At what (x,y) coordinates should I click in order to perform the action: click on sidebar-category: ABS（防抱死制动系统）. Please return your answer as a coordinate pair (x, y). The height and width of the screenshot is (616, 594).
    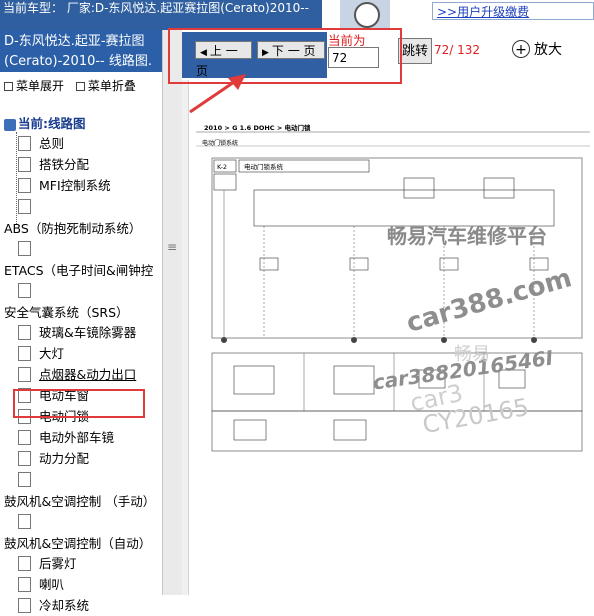
    Looking at the image, I should click on (72, 229).